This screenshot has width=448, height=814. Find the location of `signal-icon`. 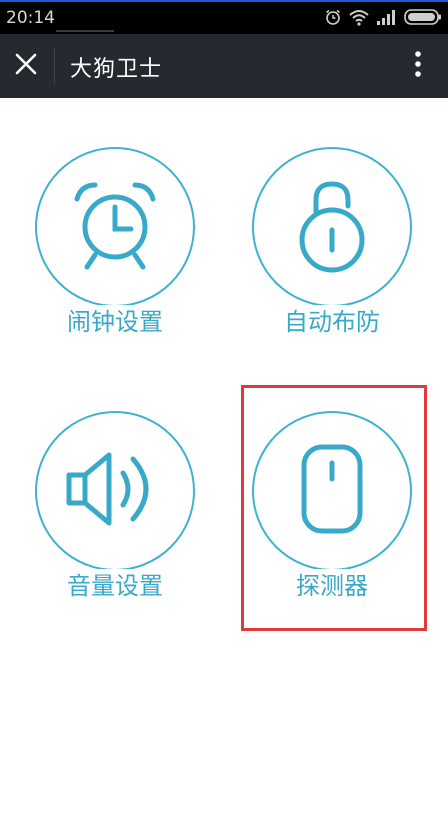

signal-icon is located at coordinates (387, 17).